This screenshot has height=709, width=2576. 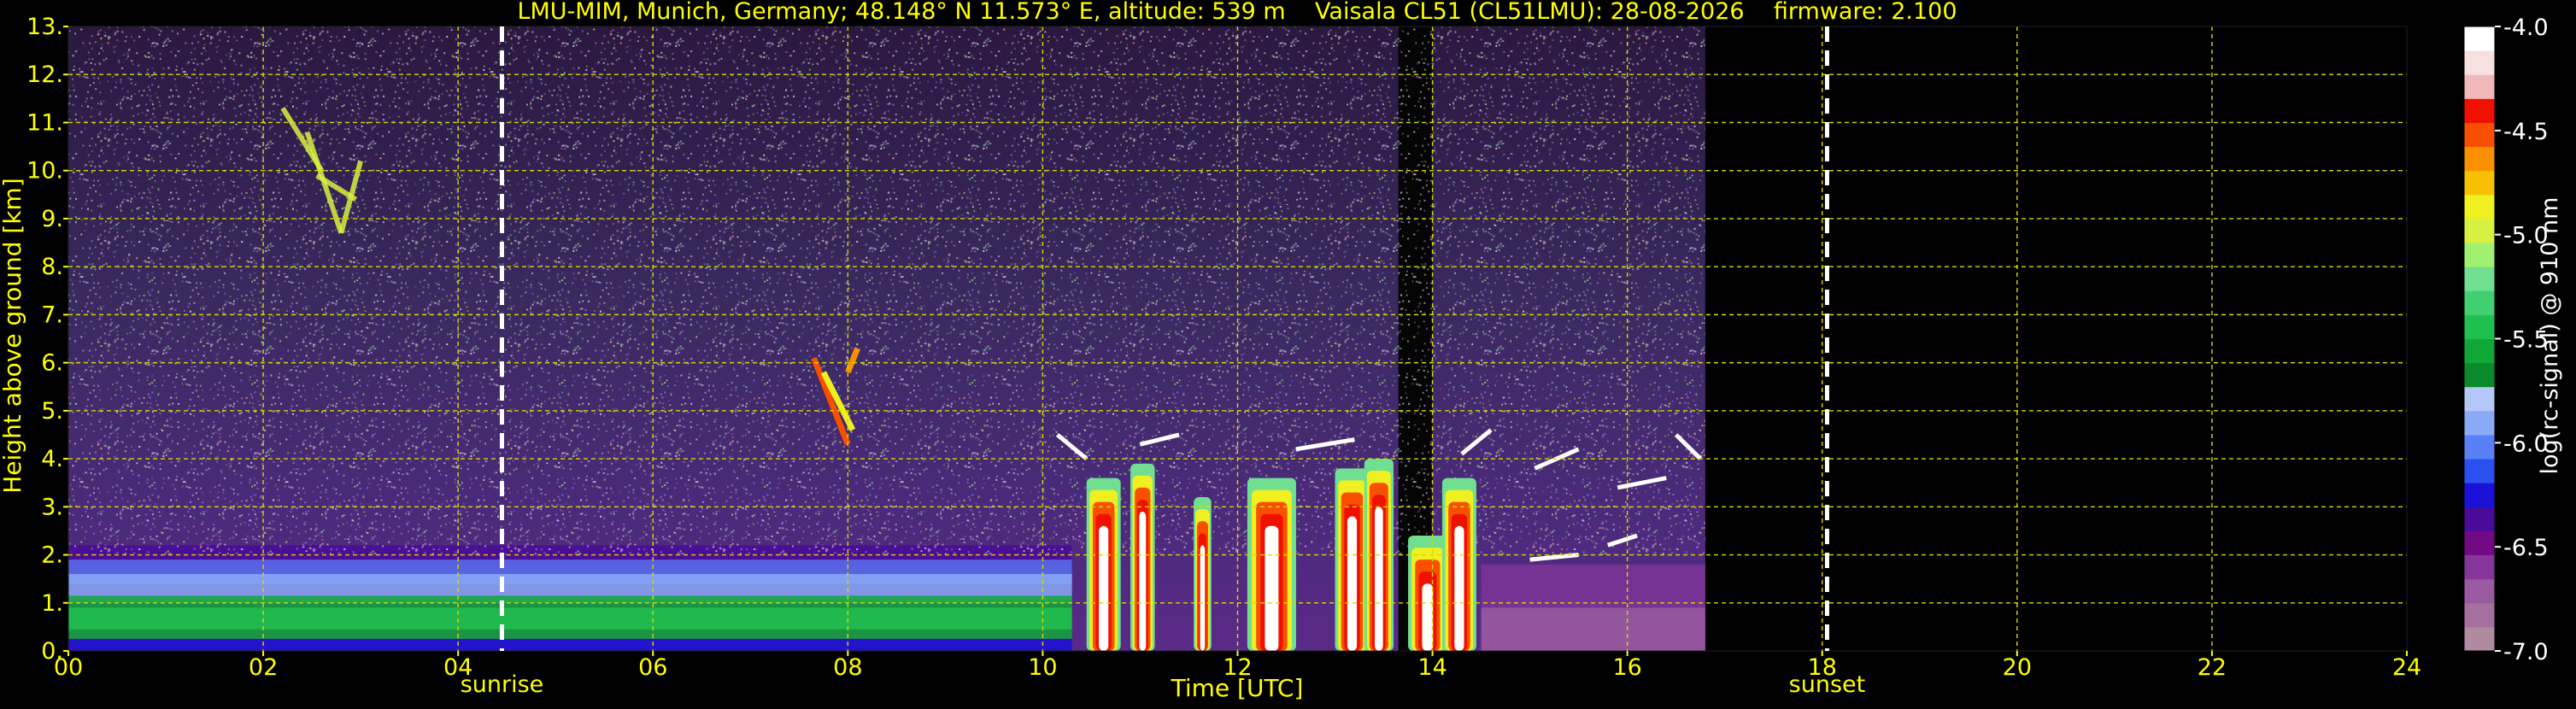 I want to click on x-tick-label: 02, so click(x=263, y=667).